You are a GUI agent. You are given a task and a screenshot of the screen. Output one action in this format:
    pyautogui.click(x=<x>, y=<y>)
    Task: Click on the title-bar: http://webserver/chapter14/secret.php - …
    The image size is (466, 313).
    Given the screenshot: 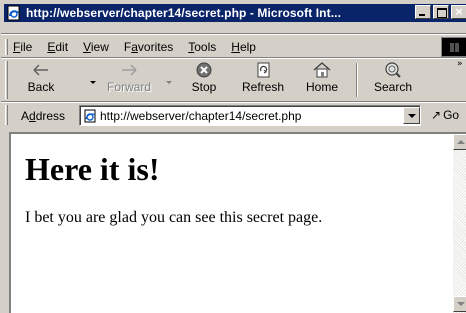 What is the action you would take?
    pyautogui.click(x=235, y=13)
    